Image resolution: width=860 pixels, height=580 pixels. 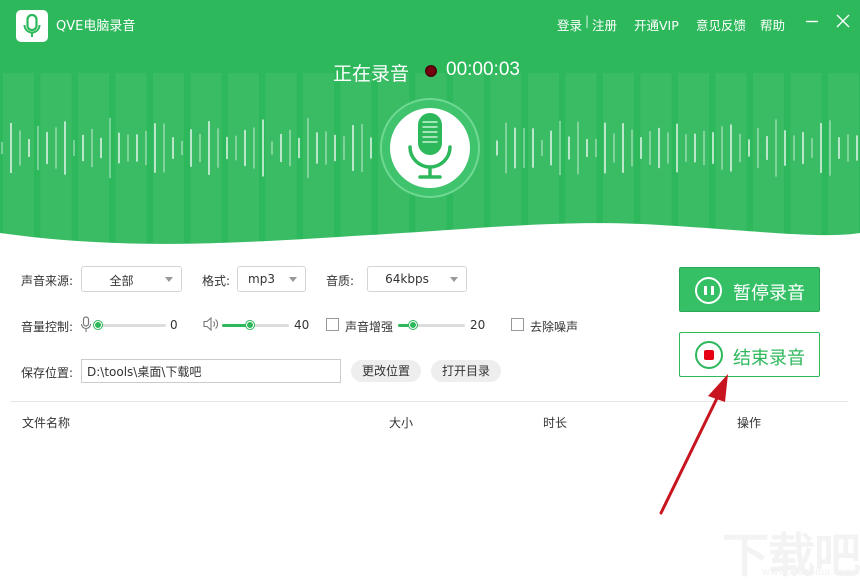 I want to click on app-title: QVE电脑录音, so click(x=96, y=26).